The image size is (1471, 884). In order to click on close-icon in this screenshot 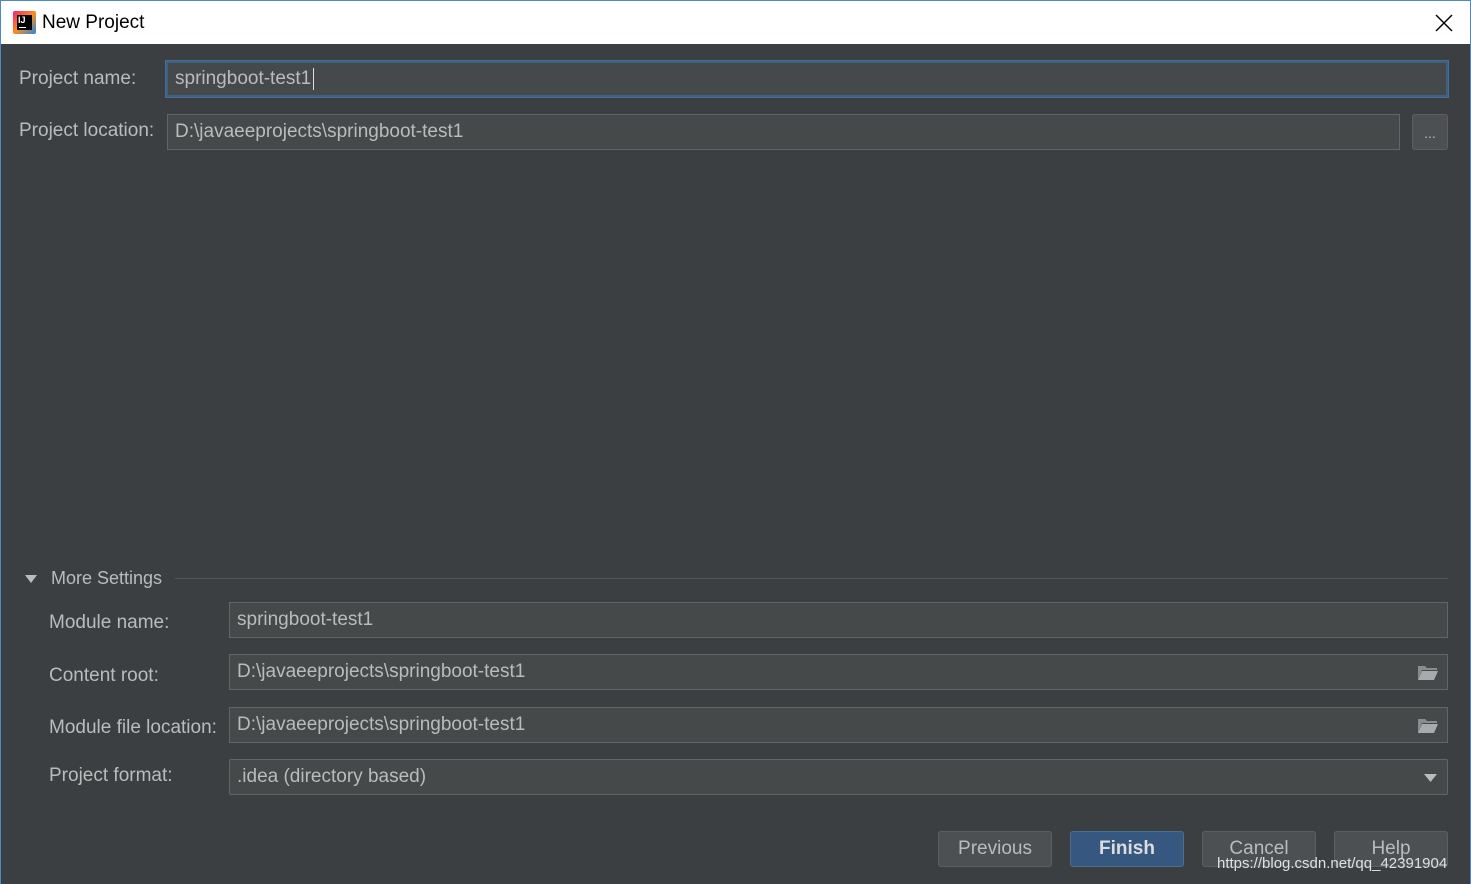, I will do `click(1444, 23)`.